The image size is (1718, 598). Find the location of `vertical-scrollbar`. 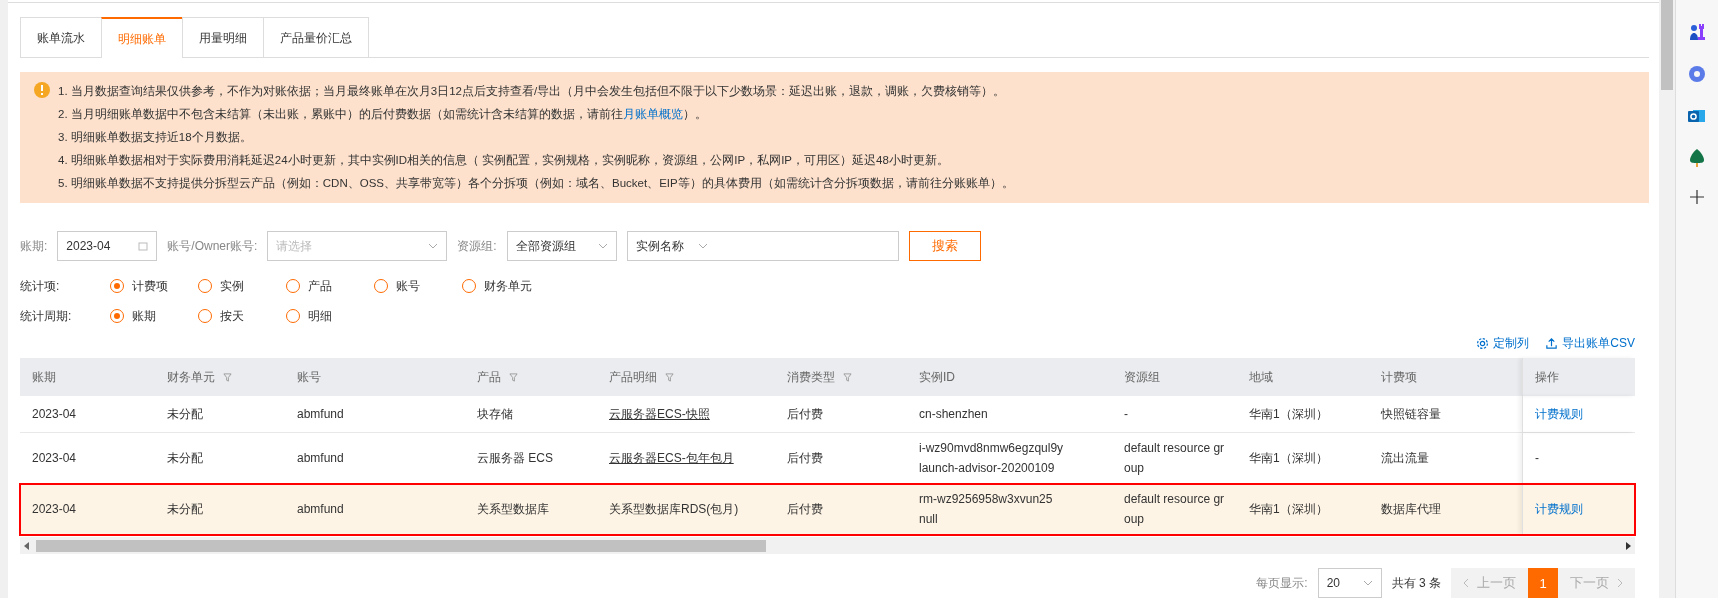

vertical-scrollbar is located at coordinates (1667, 299).